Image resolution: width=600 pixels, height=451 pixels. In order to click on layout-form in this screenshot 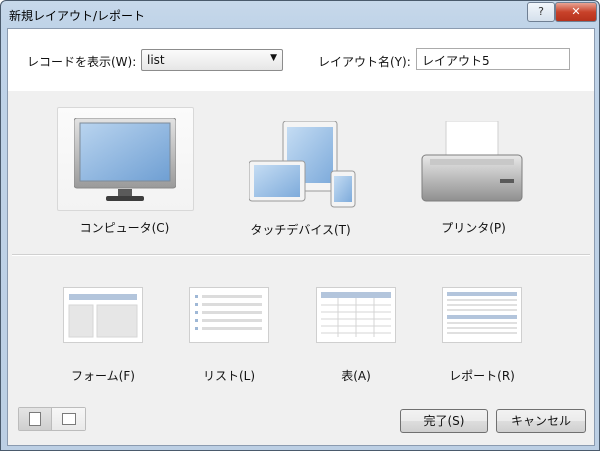, I will do `click(103, 315)`.